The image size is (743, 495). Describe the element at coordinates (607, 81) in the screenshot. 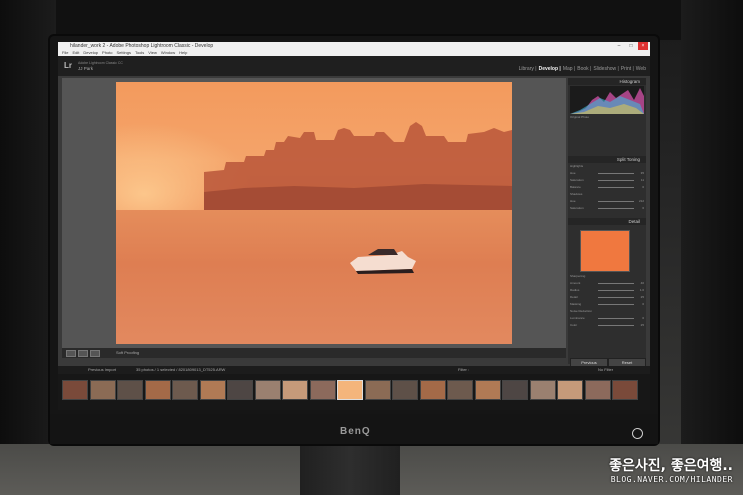

I see `histogram-header: Histogram` at that location.